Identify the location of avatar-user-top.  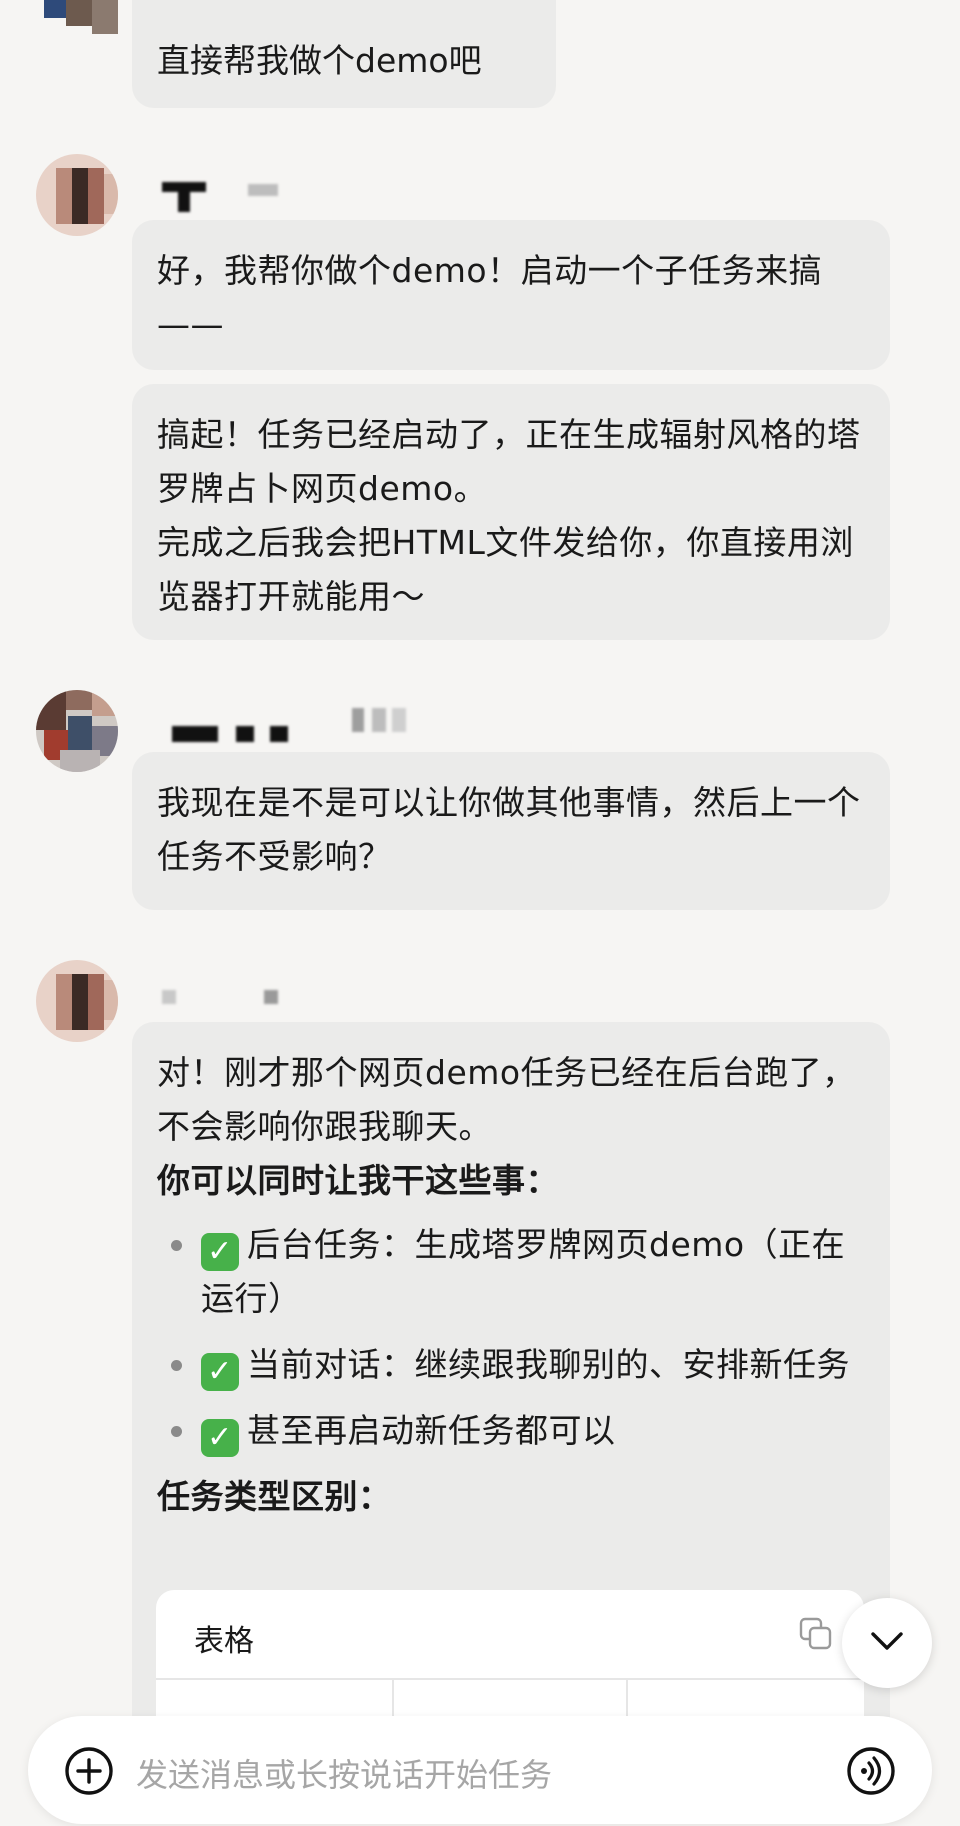
(81, 17).